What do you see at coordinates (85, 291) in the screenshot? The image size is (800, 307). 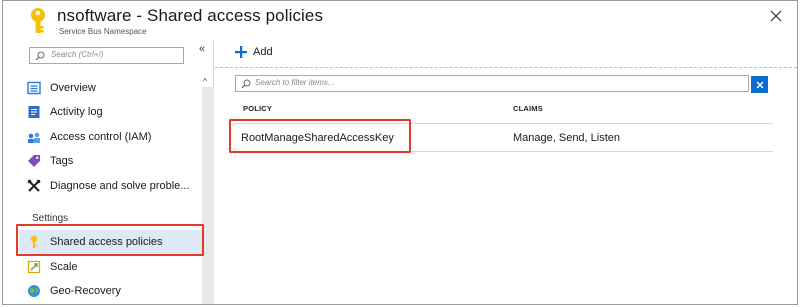 I see `menu-item-label: Geo-Recovery` at bounding box center [85, 291].